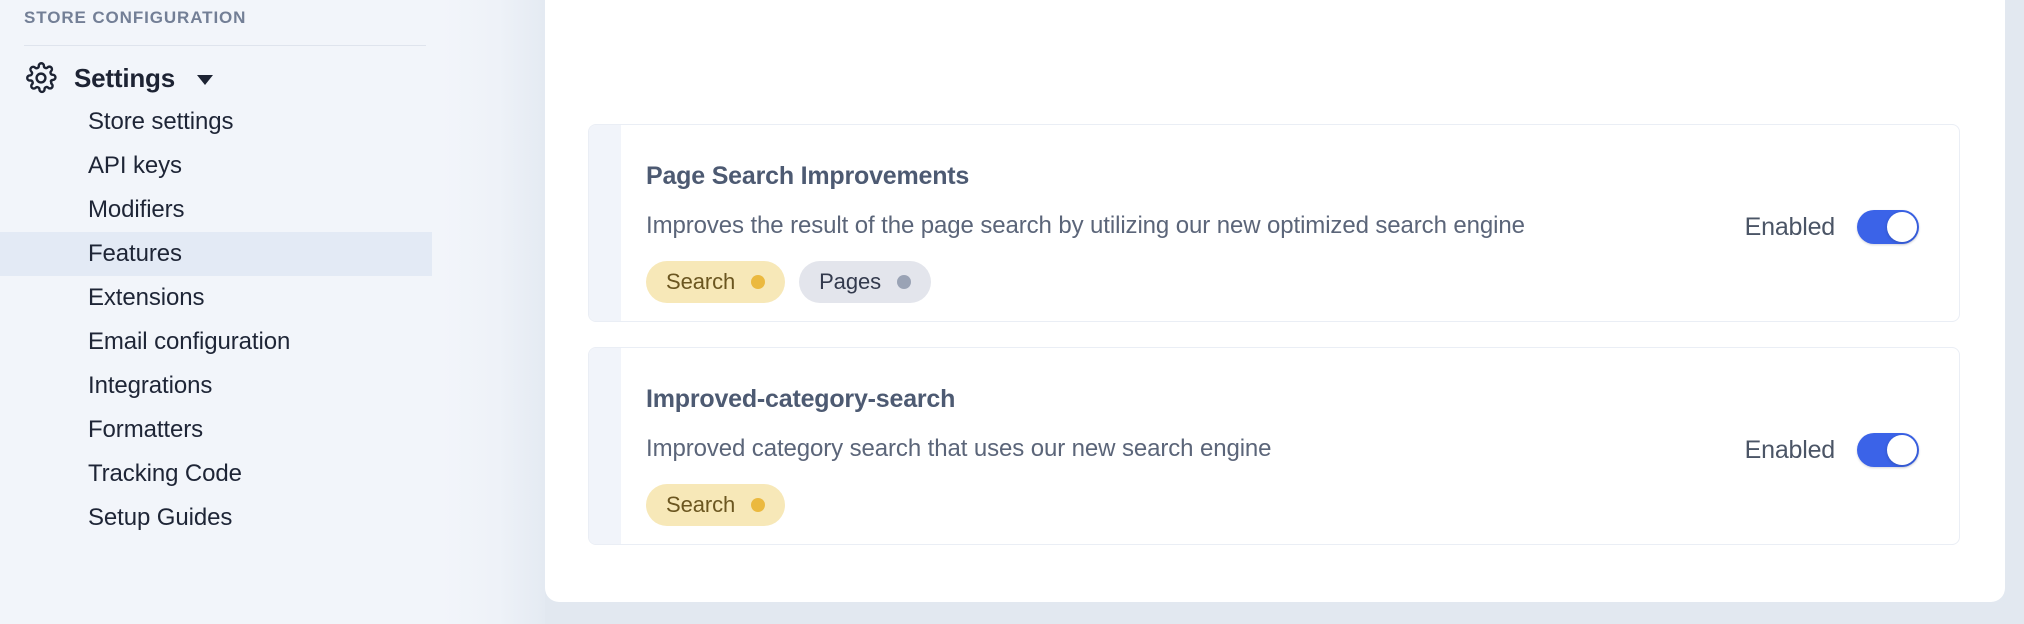 This screenshot has width=2024, height=624. I want to click on sidebar-item-label: Email configuration, so click(189, 341).